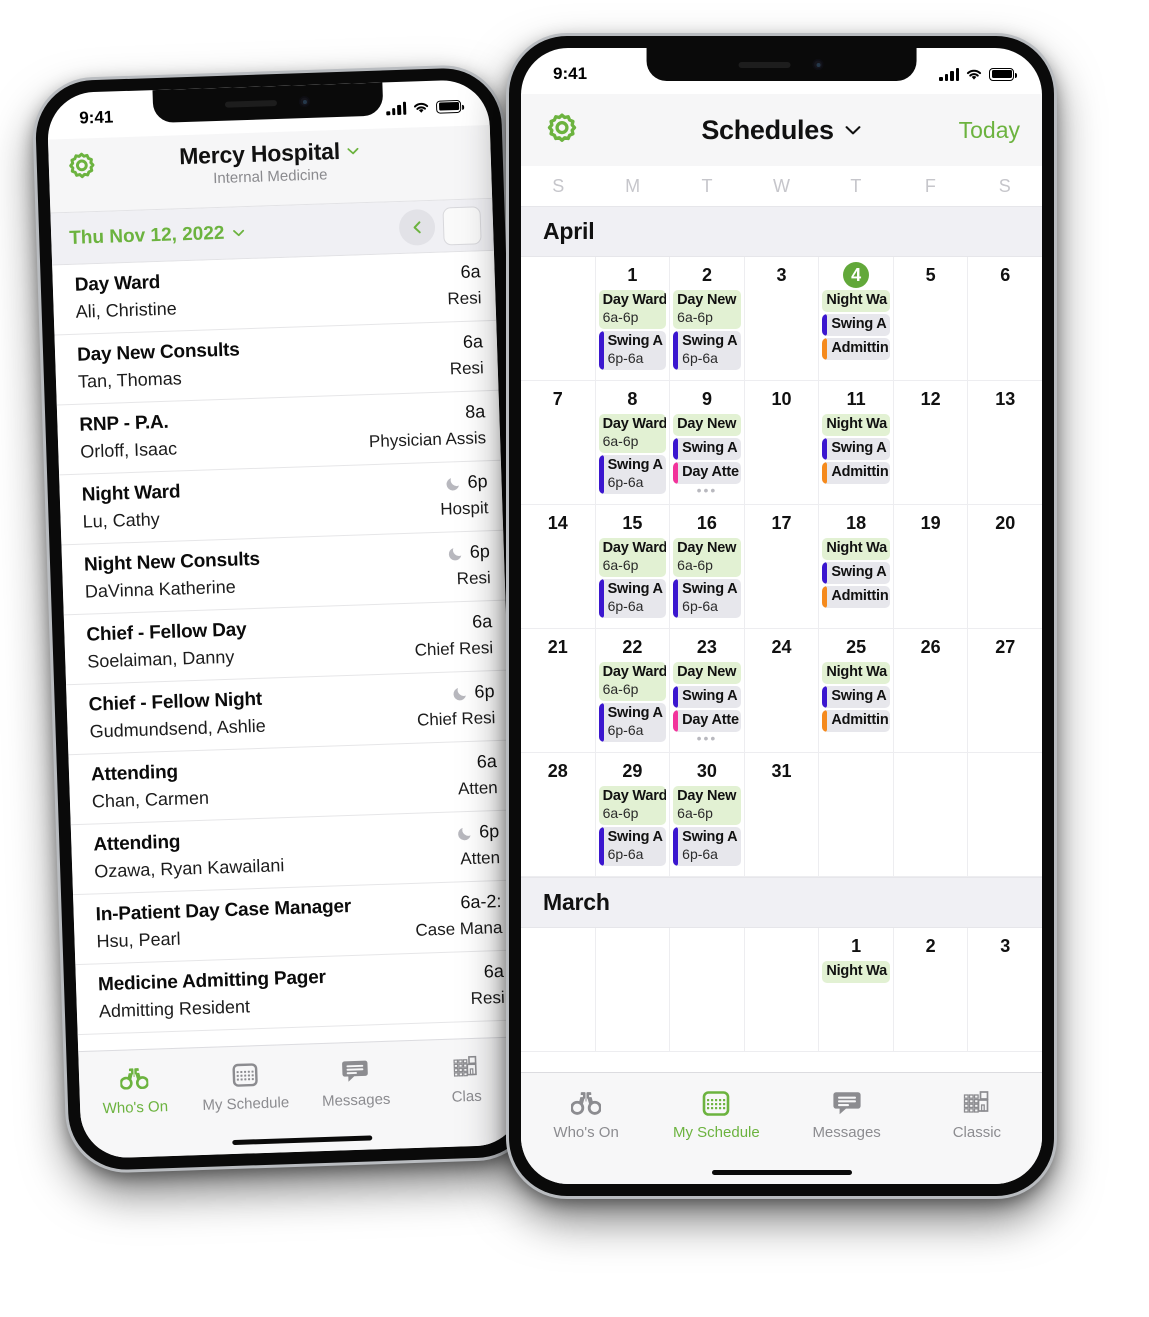 The width and height of the screenshot is (1149, 1317). I want to click on calendar-day-cell: 5, so click(931, 319).